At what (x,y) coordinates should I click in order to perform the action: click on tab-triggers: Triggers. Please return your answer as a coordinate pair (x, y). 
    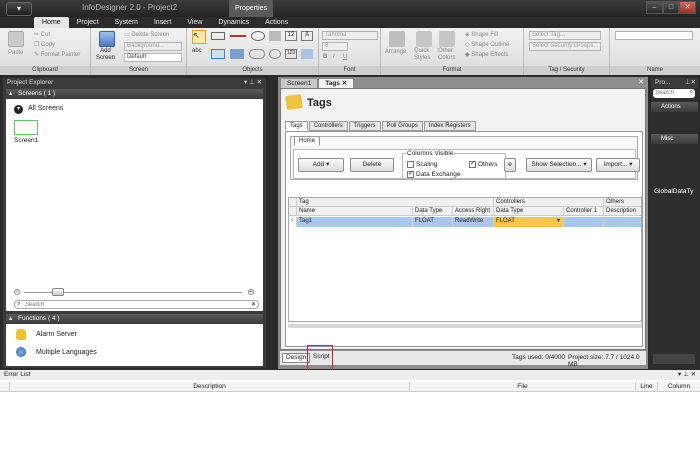
    Looking at the image, I should click on (364, 126).